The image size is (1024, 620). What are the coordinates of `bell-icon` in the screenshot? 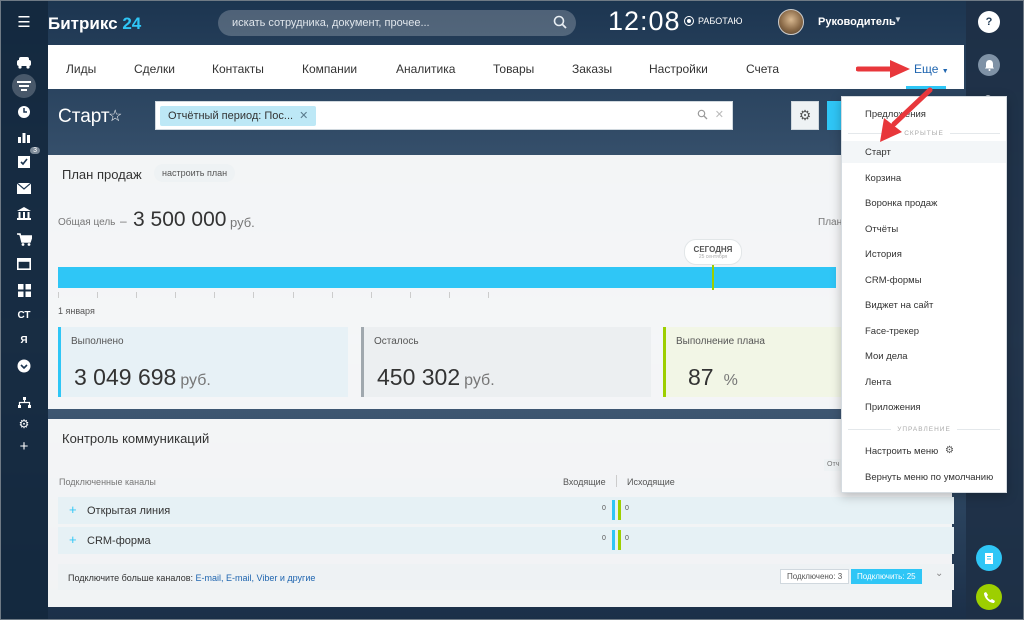 It's located at (989, 65).